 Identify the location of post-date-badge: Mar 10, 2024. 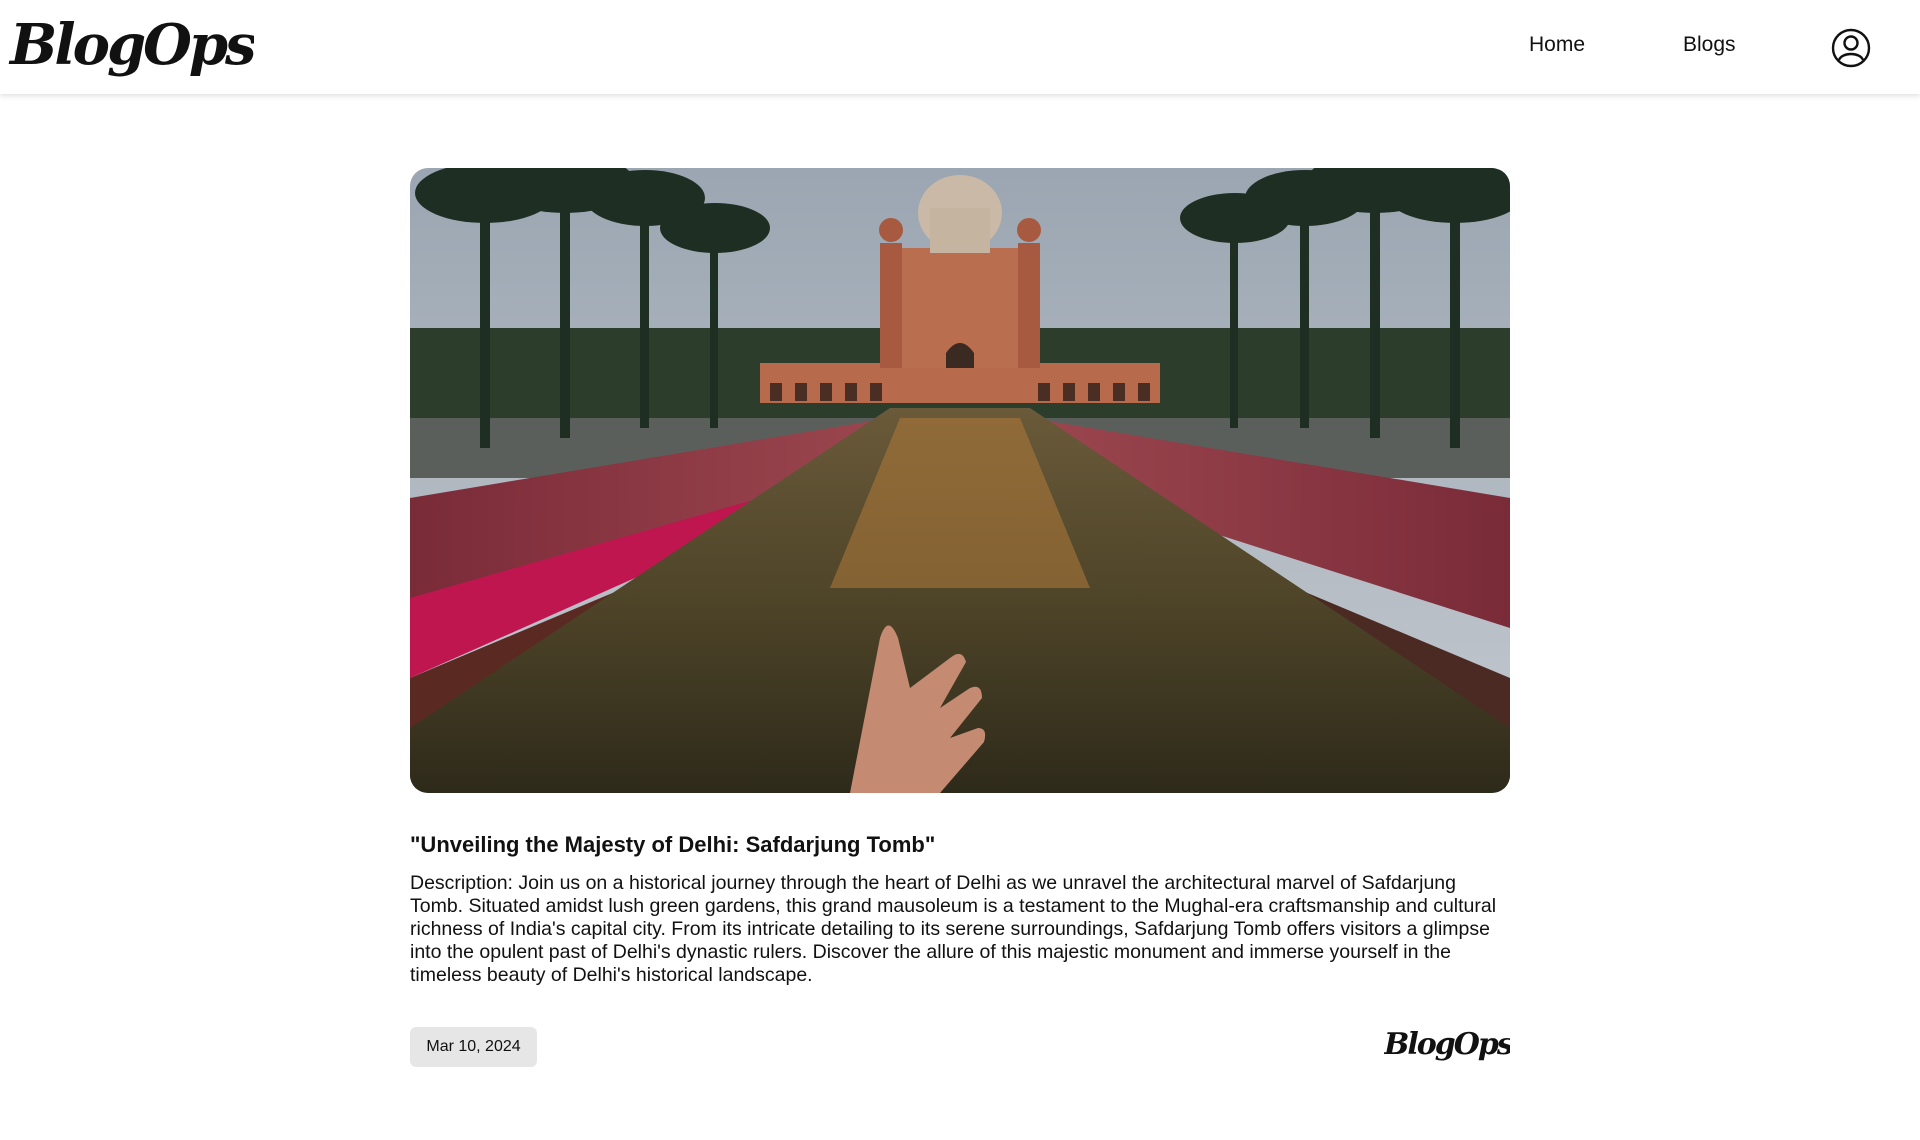
(473, 1047).